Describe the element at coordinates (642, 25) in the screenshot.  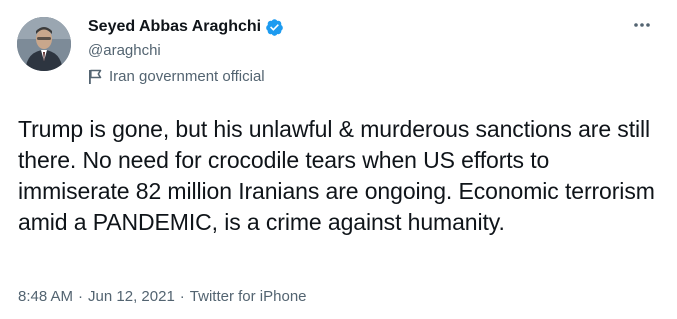
I see `more-options-icon` at that location.